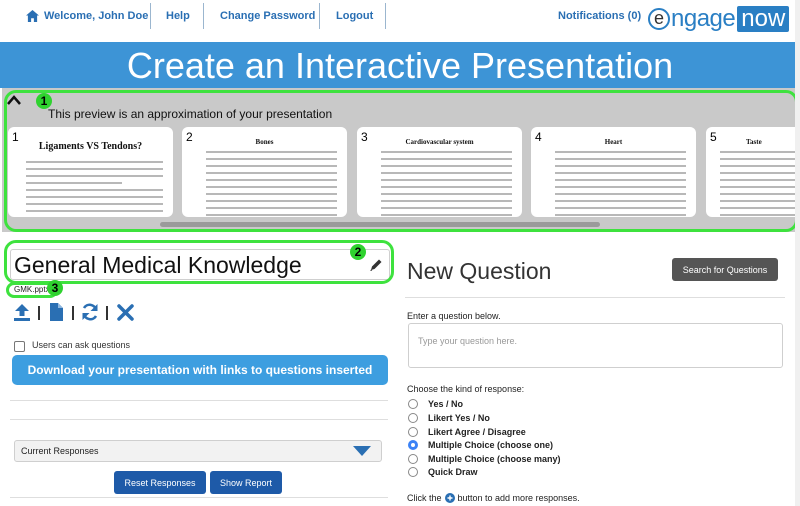 The width and height of the screenshot is (800, 506). What do you see at coordinates (44, 101) in the screenshot?
I see `annotation-badge: 1` at bounding box center [44, 101].